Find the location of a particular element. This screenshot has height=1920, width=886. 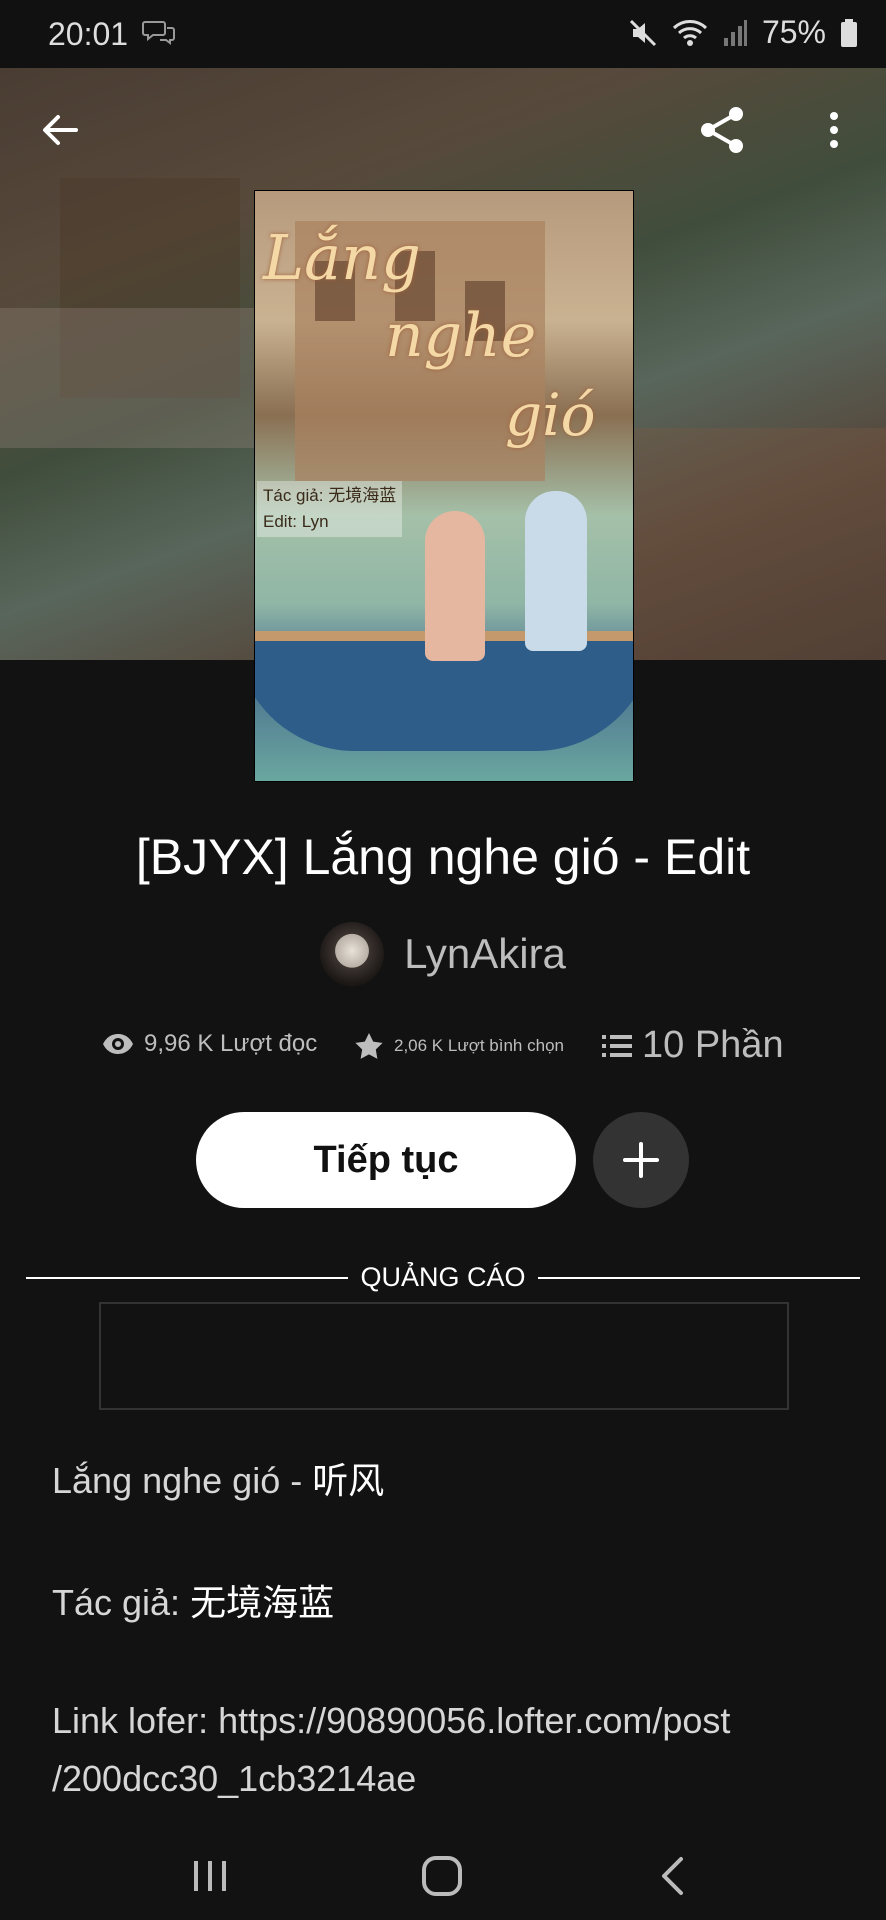

parts-count: 10 Phần is located at coordinates (713, 1045).